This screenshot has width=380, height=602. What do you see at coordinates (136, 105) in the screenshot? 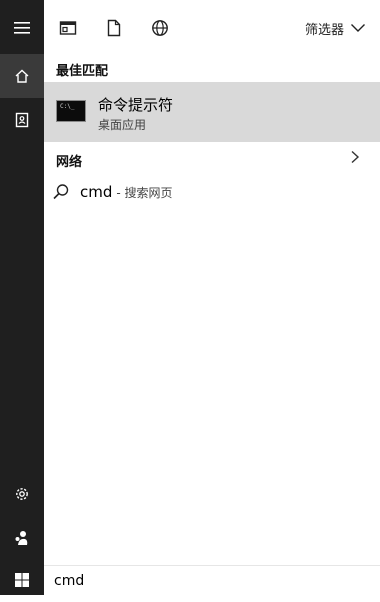
I see `app-name: 命令提示符` at bounding box center [136, 105].